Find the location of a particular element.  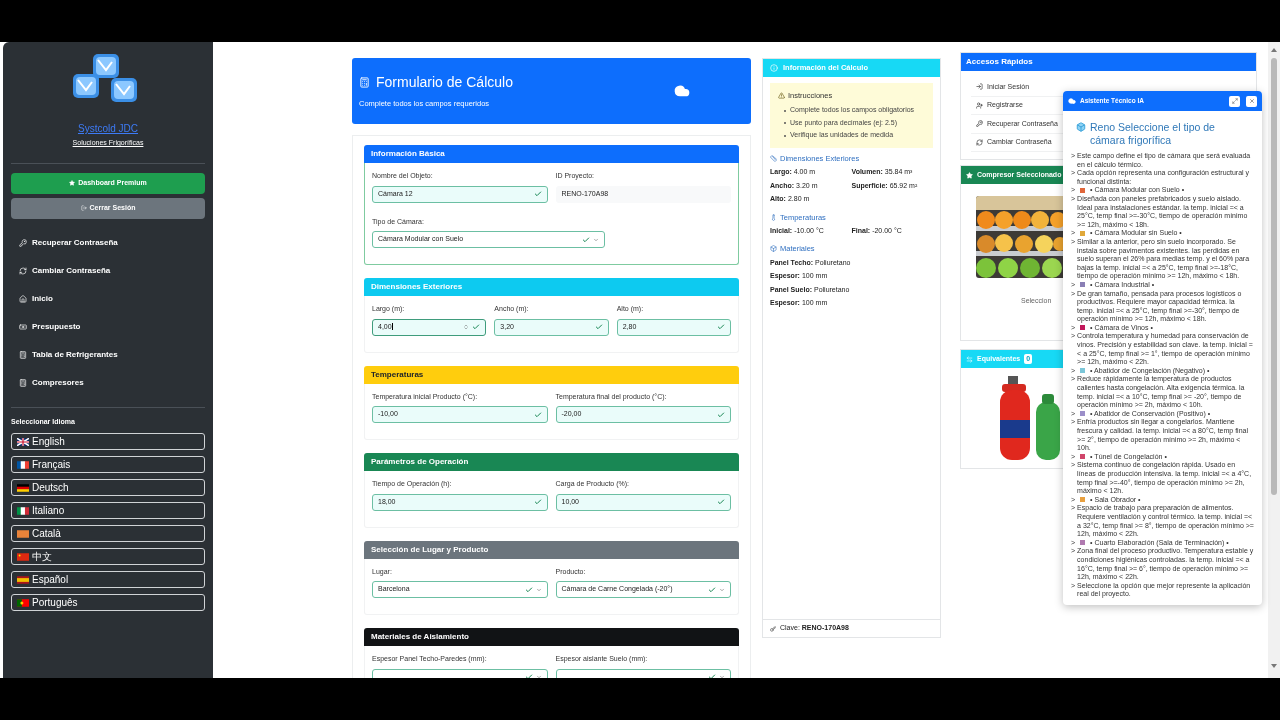

language-button: Español is located at coordinates (108, 579).